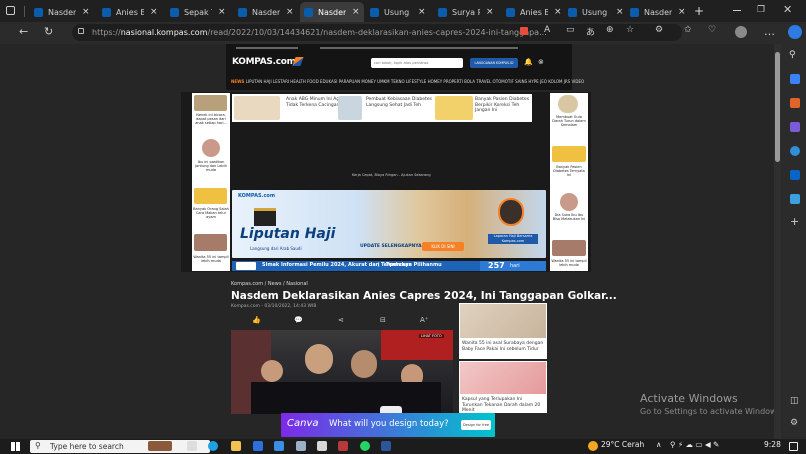 The image size is (806, 454). Describe the element at coordinates (341, 320) in the screenshot. I see `share-icon: ⋖` at that location.